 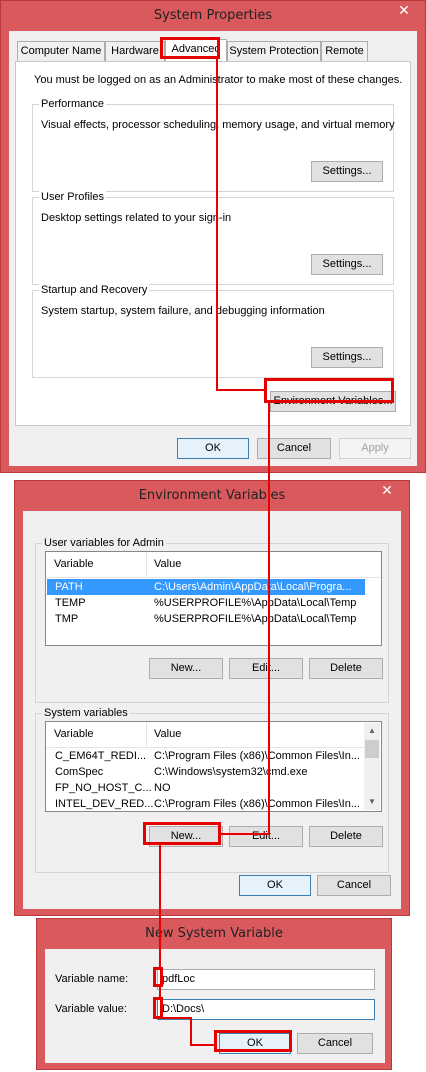 I want to click on window-title: System Properties, so click(x=213, y=15).